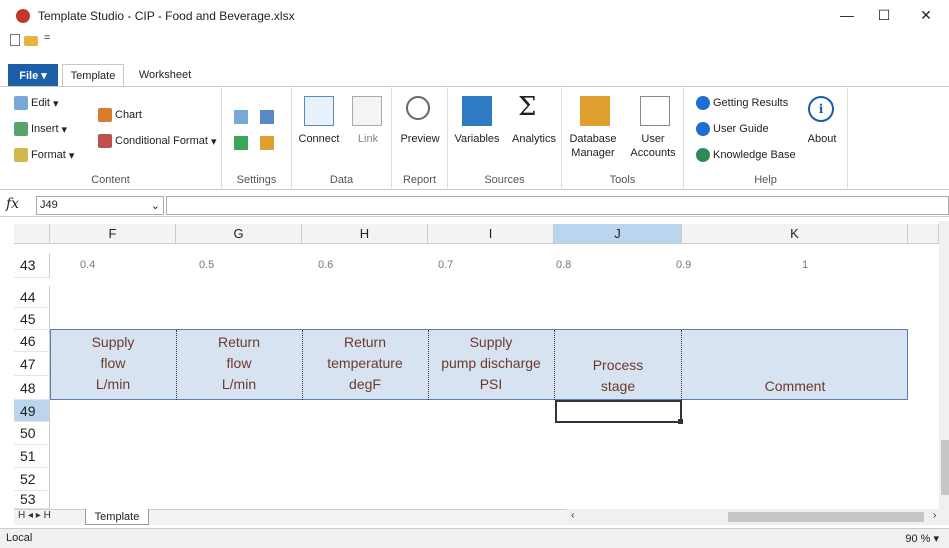 The image size is (949, 548). I want to click on status-bar, so click(474, 538).